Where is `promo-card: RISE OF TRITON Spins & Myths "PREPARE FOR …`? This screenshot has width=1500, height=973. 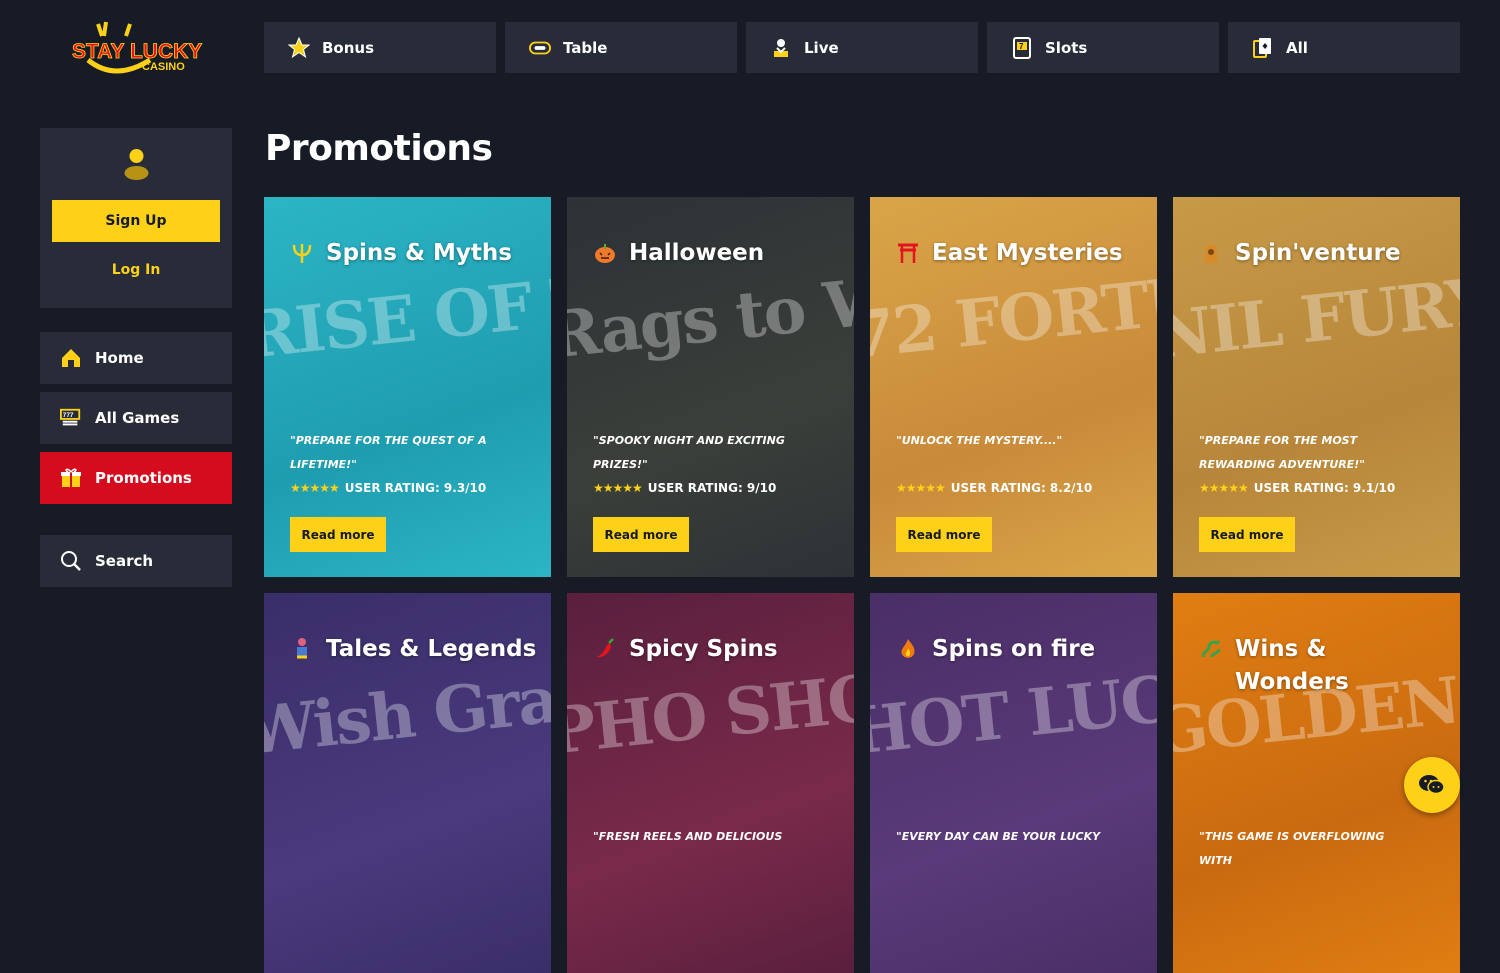 promo-card: RISE OF TRITON Spins & Myths "PREPARE FOR … is located at coordinates (407, 387).